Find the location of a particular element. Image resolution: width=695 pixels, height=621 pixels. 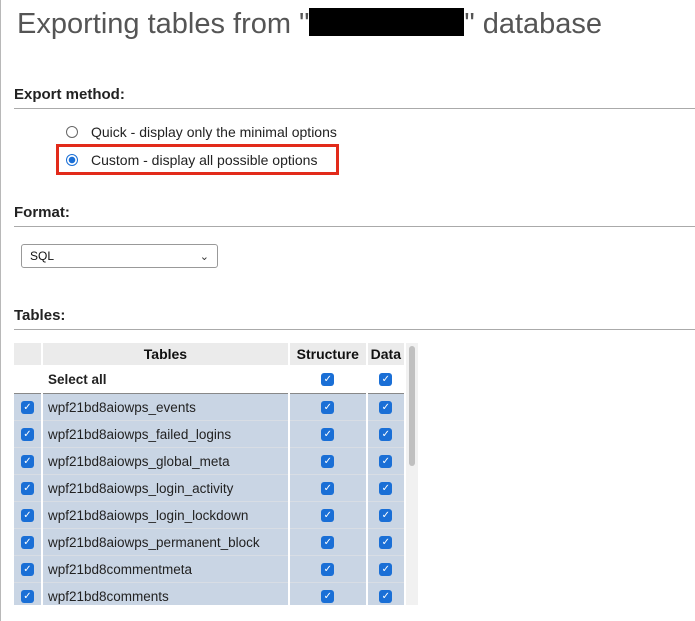

tables-heading: Tables: is located at coordinates (354, 318).